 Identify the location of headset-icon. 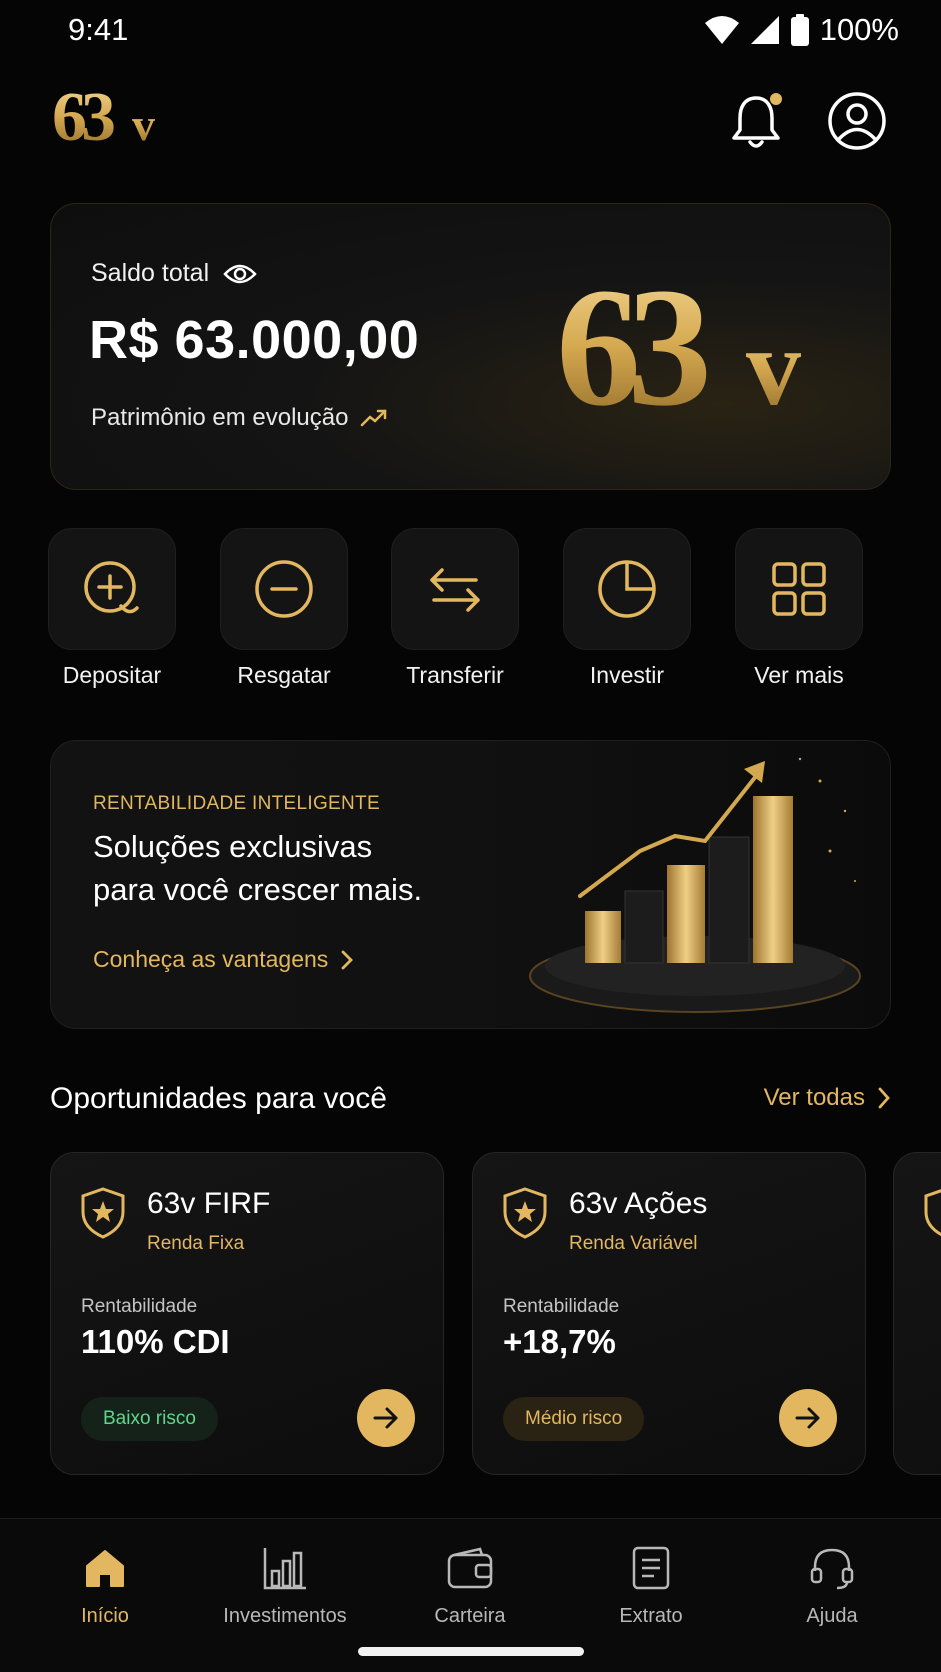
(832, 1569).